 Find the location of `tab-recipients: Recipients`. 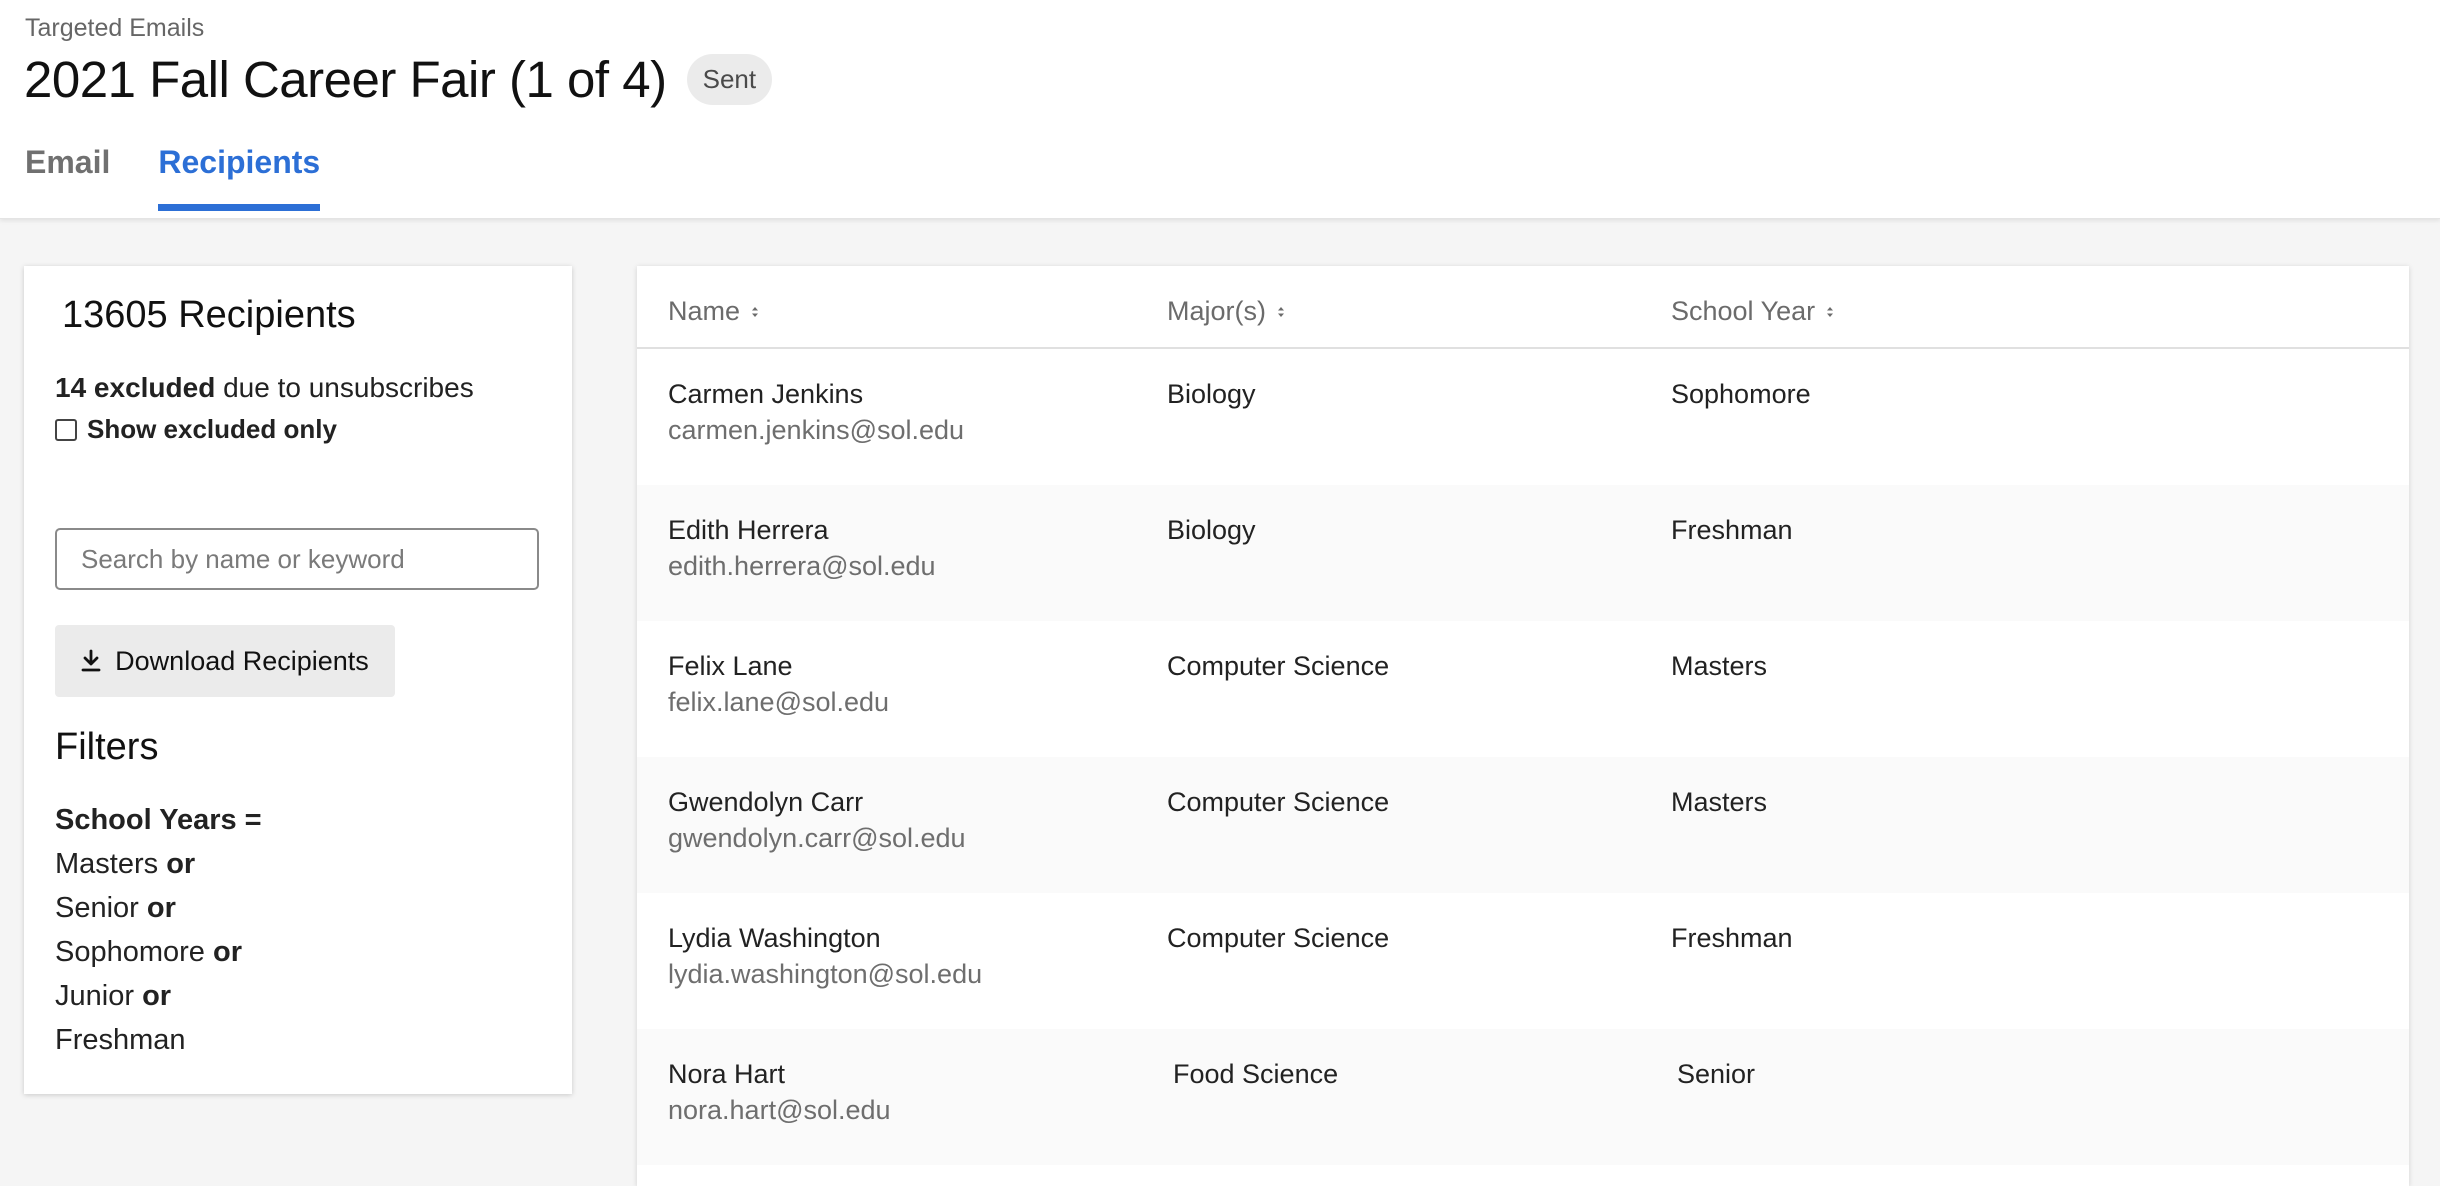

tab-recipients: Recipients is located at coordinates (239, 175).